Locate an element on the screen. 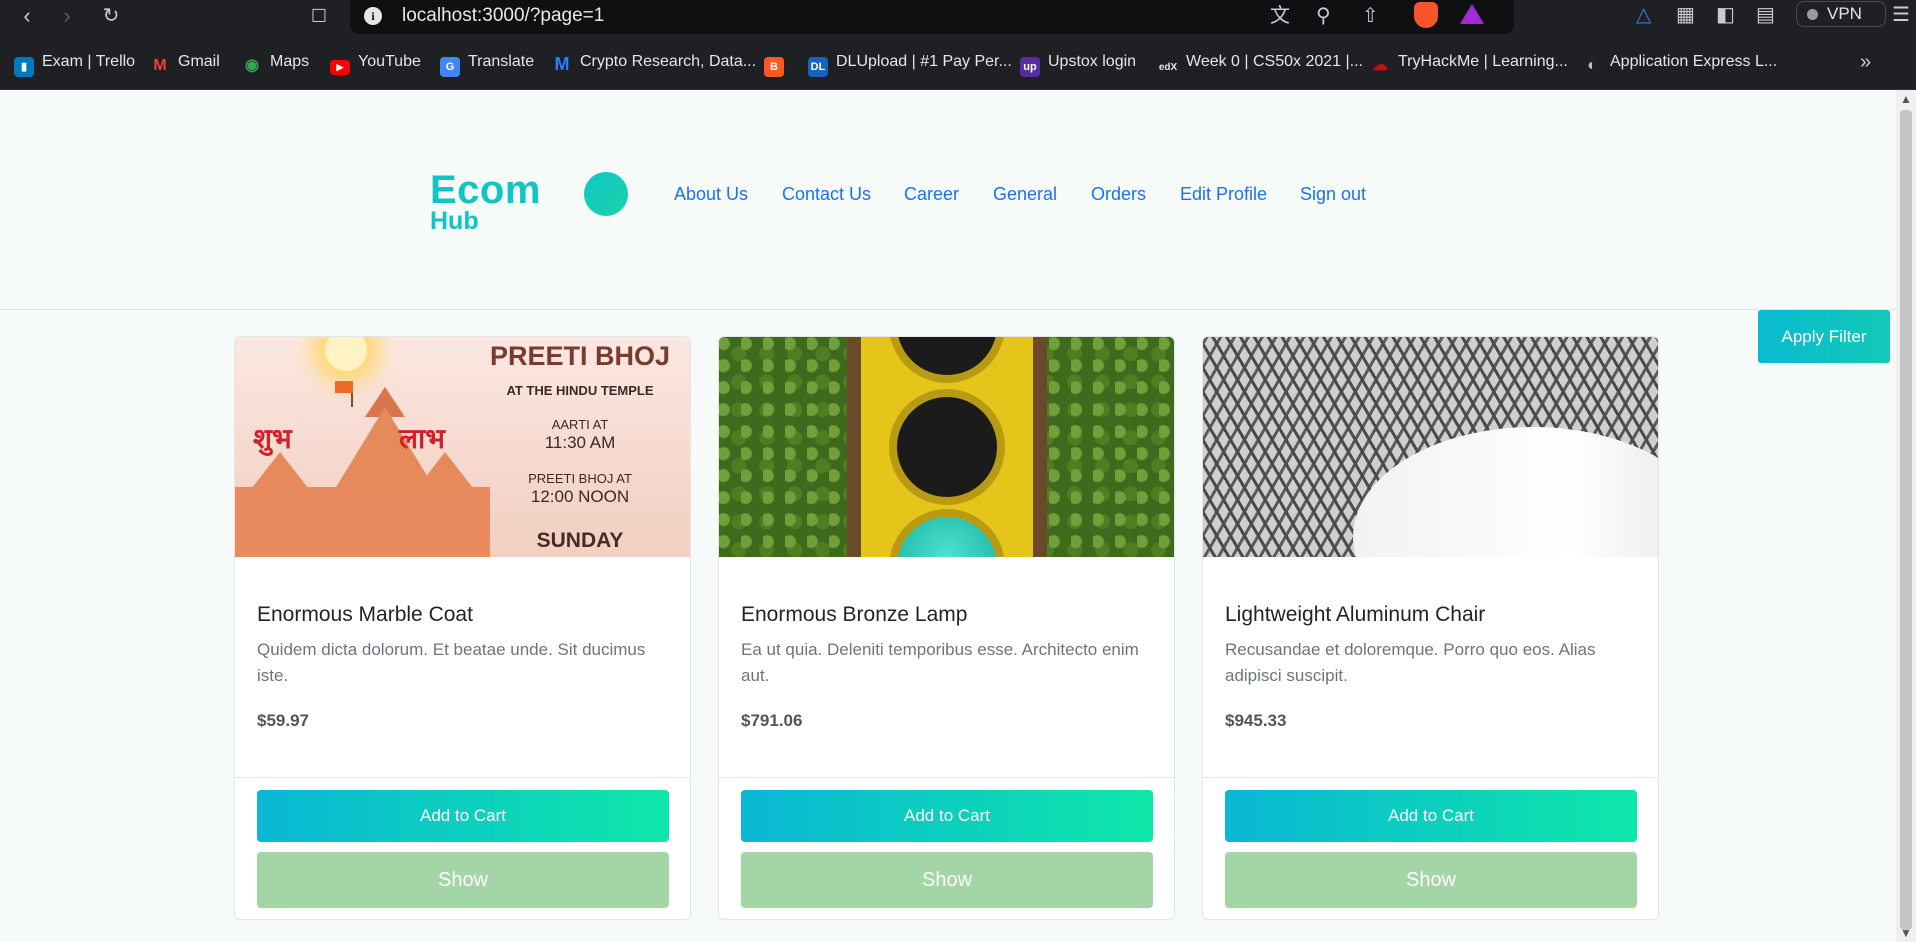 Image resolution: width=1916 pixels, height=942 pixels. trello-icon: ▮ is located at coordinates (24, 67).